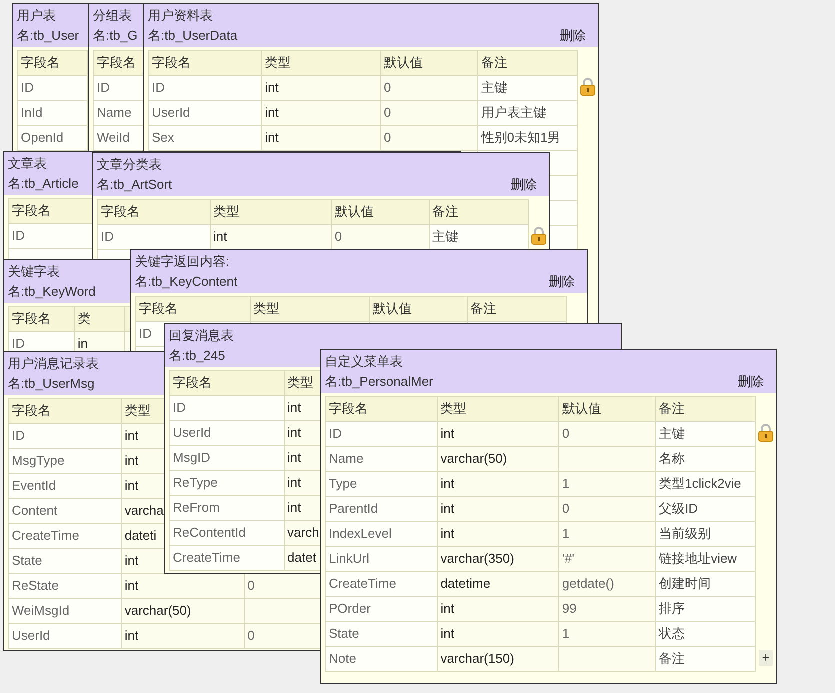 Image resolution: width=835 pixels, height=693 pixels. Describe the element at coordinates (465, 584) in the screenshot. I see `field-type: datetime` at that location.